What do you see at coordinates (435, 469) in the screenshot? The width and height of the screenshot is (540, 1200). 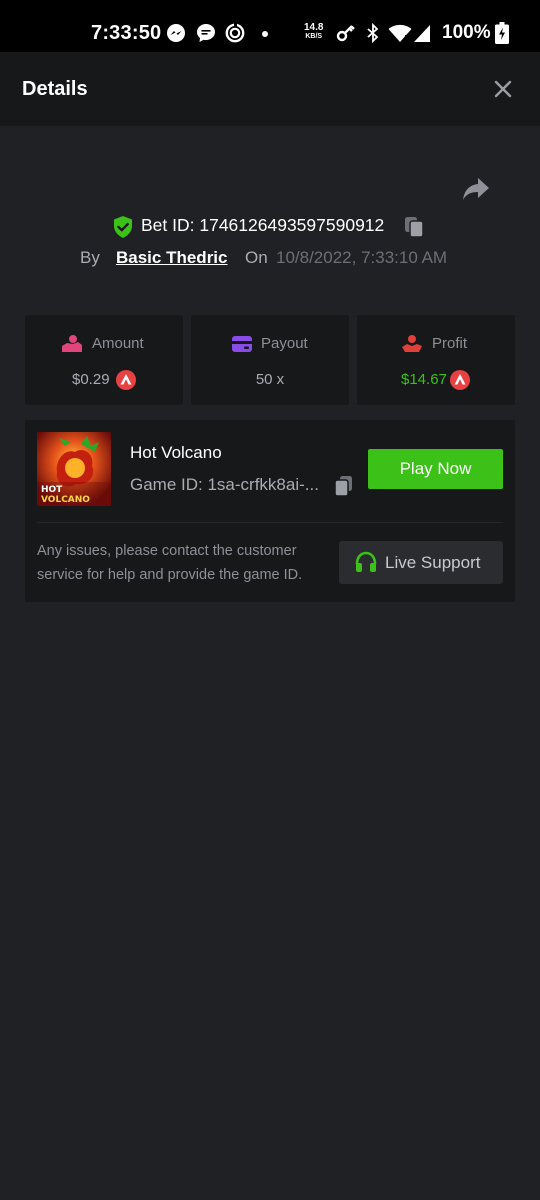 I see `play-now-button: Play Now` at bounding box center [435, 469].